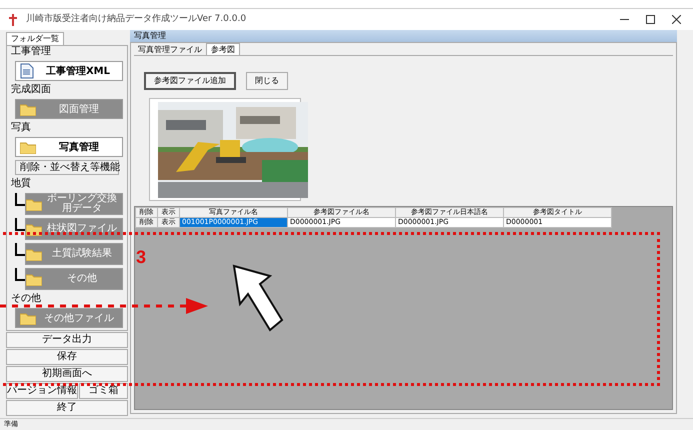 Image resolution: width=693 pixels, height=430 pixels. What do you see at coordinates (67, 167) in the screenshot?
I see `function-button: 削除・並べ替え等機能` at bounding box center [67, 167].